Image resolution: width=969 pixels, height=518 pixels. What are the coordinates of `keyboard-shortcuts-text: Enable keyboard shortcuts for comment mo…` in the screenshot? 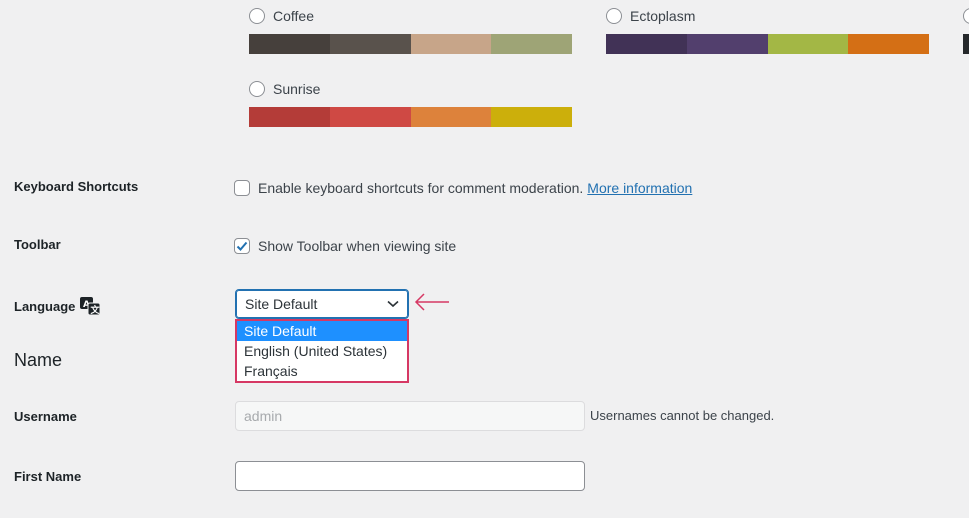 It's located at (421, 188).